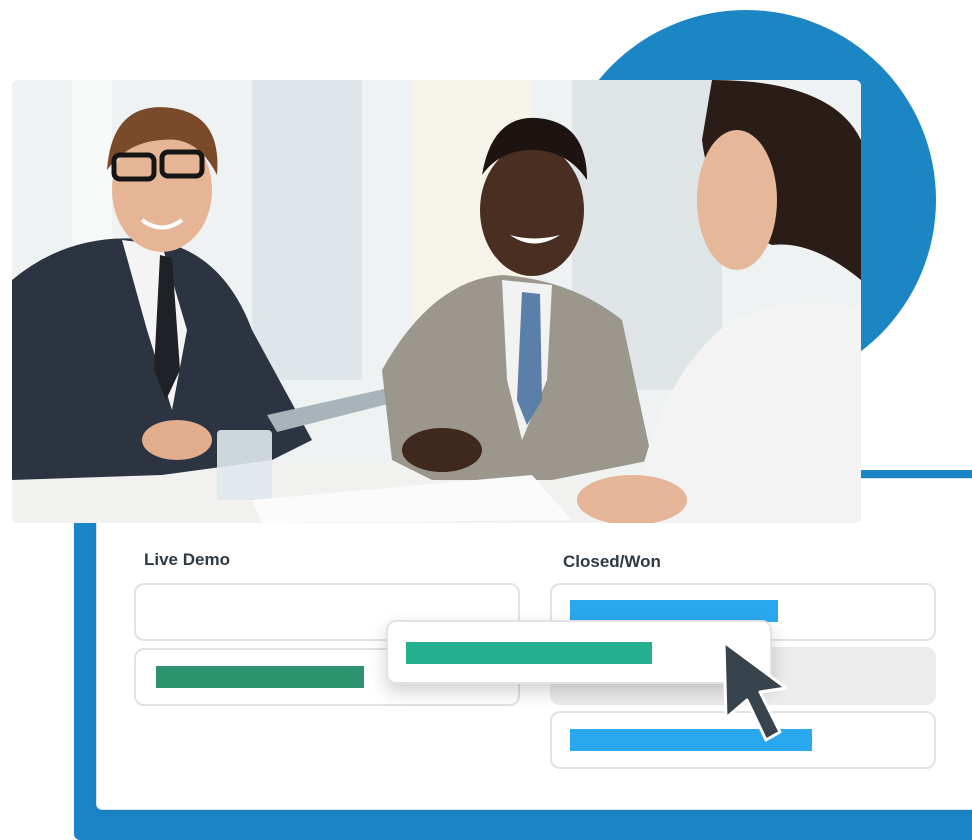 Image resolution: width=972 pixels, height=840 pixels. What do you see at coordinates (612, 561) in the screenshot?
I see `column-title-closed-won: Closed/Won` at bounding box center [612, 561].